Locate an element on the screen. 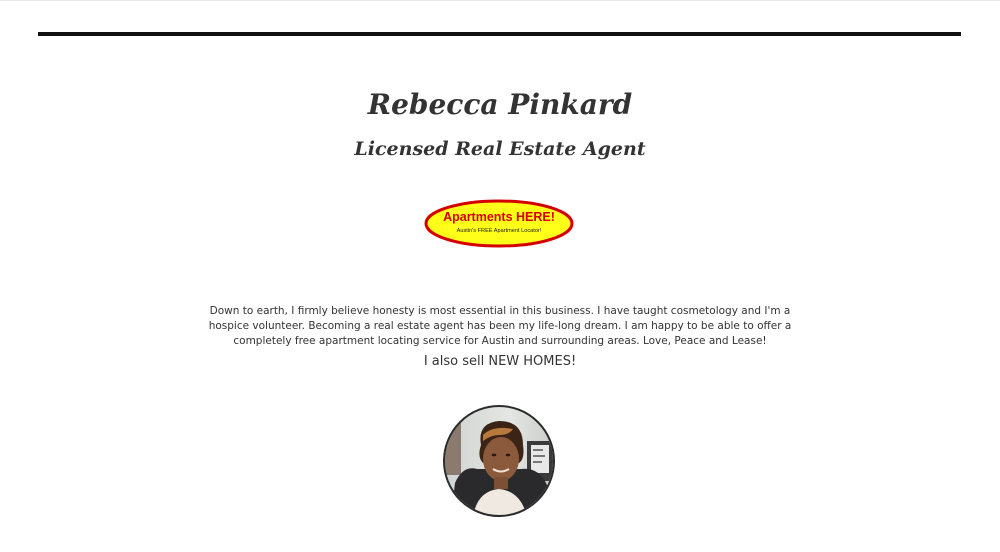  agent-avatar is located at coordinates (499, 461).